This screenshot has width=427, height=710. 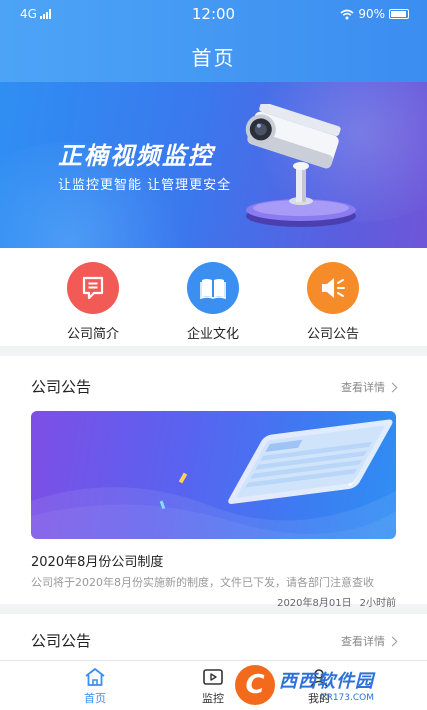 What do you see at coordinates (326, 681) in the screenshot?
I see `watermark-name: 西西软件园` at bounding box center [326, 681].